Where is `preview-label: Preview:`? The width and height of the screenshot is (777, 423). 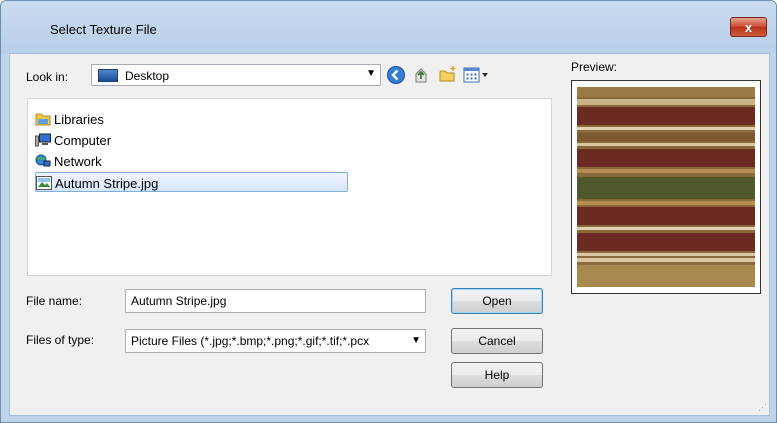
preview-label: Preview: is located at coordinates (594, 67).